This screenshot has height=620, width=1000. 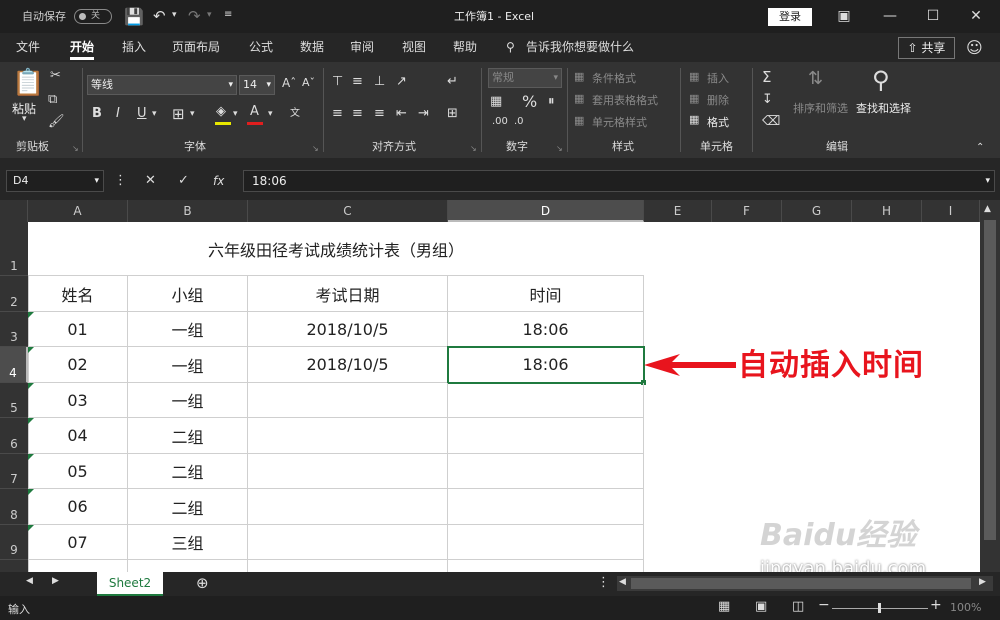 I want to click on column-header-b: B, so click(x=188, y=211).